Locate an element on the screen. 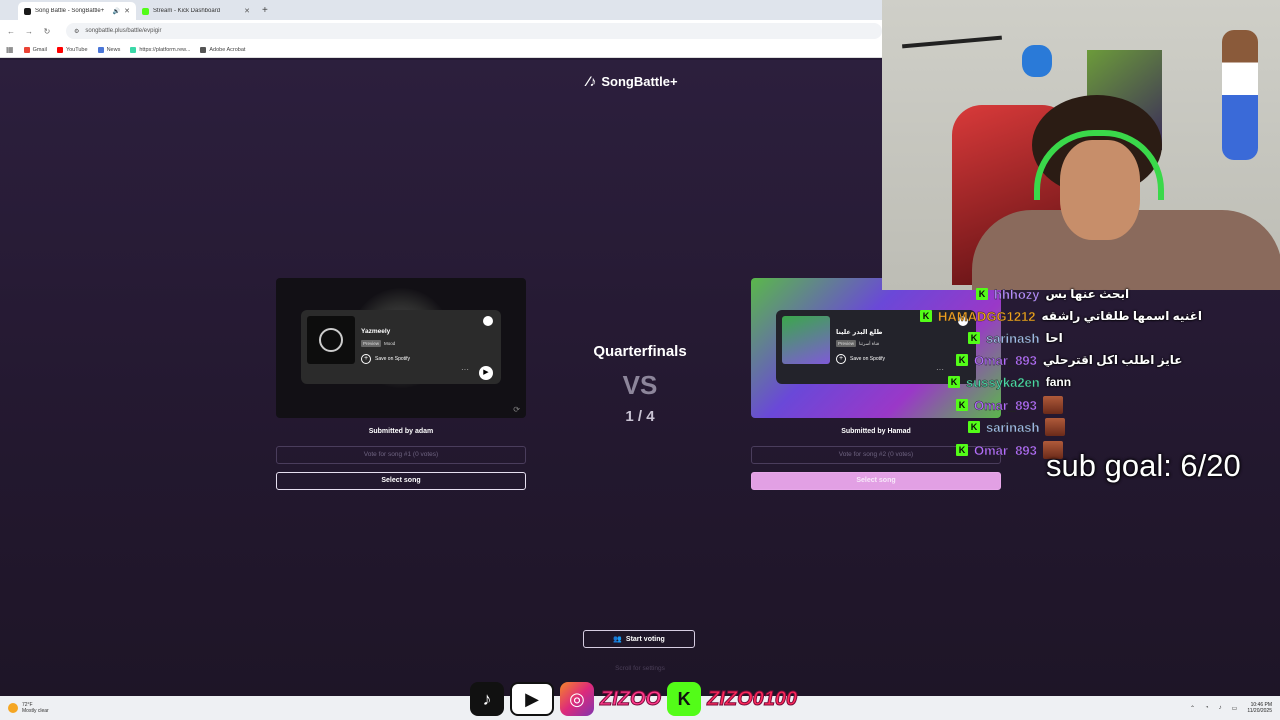  clock: 10:46 PM 11/20/2025 is located at coordinates (1259, 708).